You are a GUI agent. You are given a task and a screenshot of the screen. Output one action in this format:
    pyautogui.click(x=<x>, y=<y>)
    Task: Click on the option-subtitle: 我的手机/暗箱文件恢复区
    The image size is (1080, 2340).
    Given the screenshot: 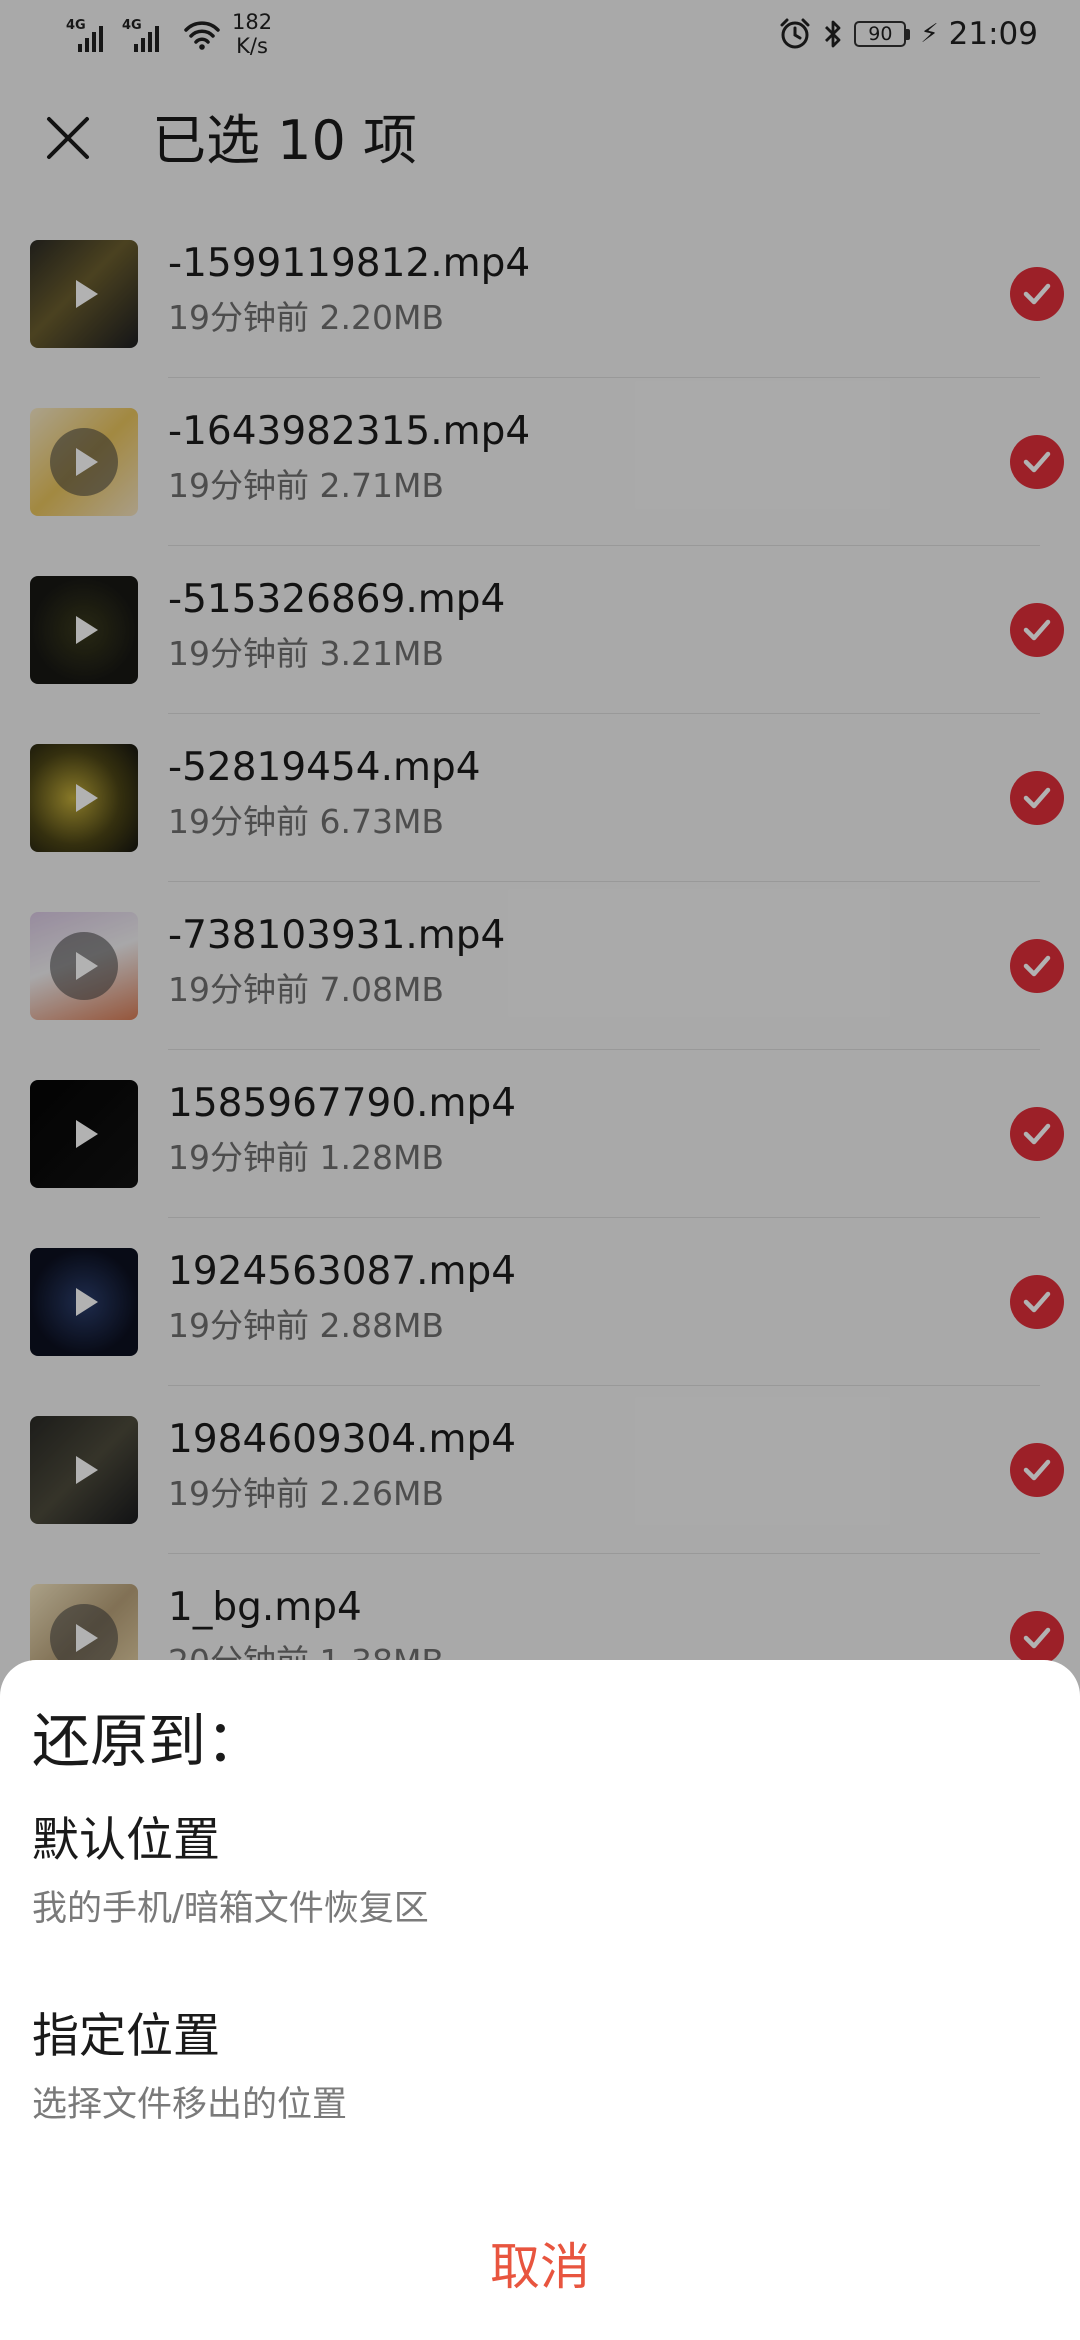 What is the action you would take?
    pyautogui.click(x=230, y=1909)
    